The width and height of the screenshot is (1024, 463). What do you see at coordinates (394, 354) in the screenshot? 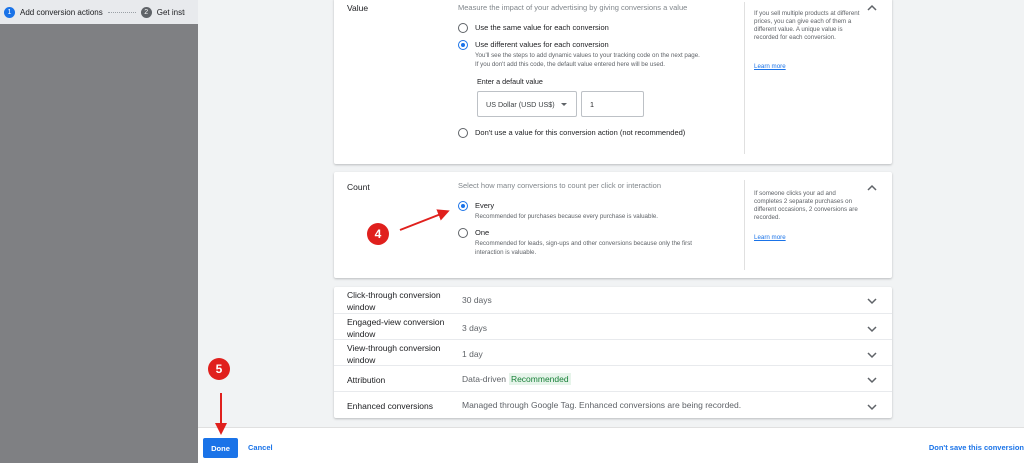
I see `setting-title: View-through conversion window` at bounding box center [394, 354].